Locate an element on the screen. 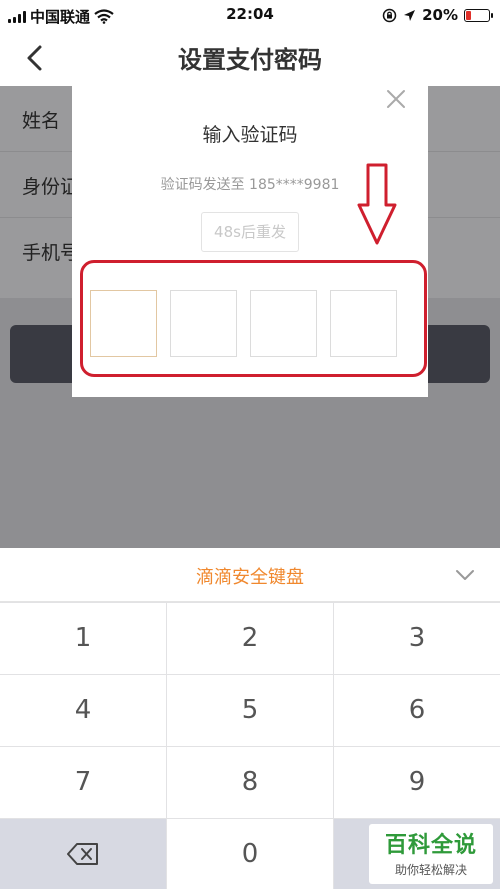  chevron-down-icon is located at coordinates (465, 575).